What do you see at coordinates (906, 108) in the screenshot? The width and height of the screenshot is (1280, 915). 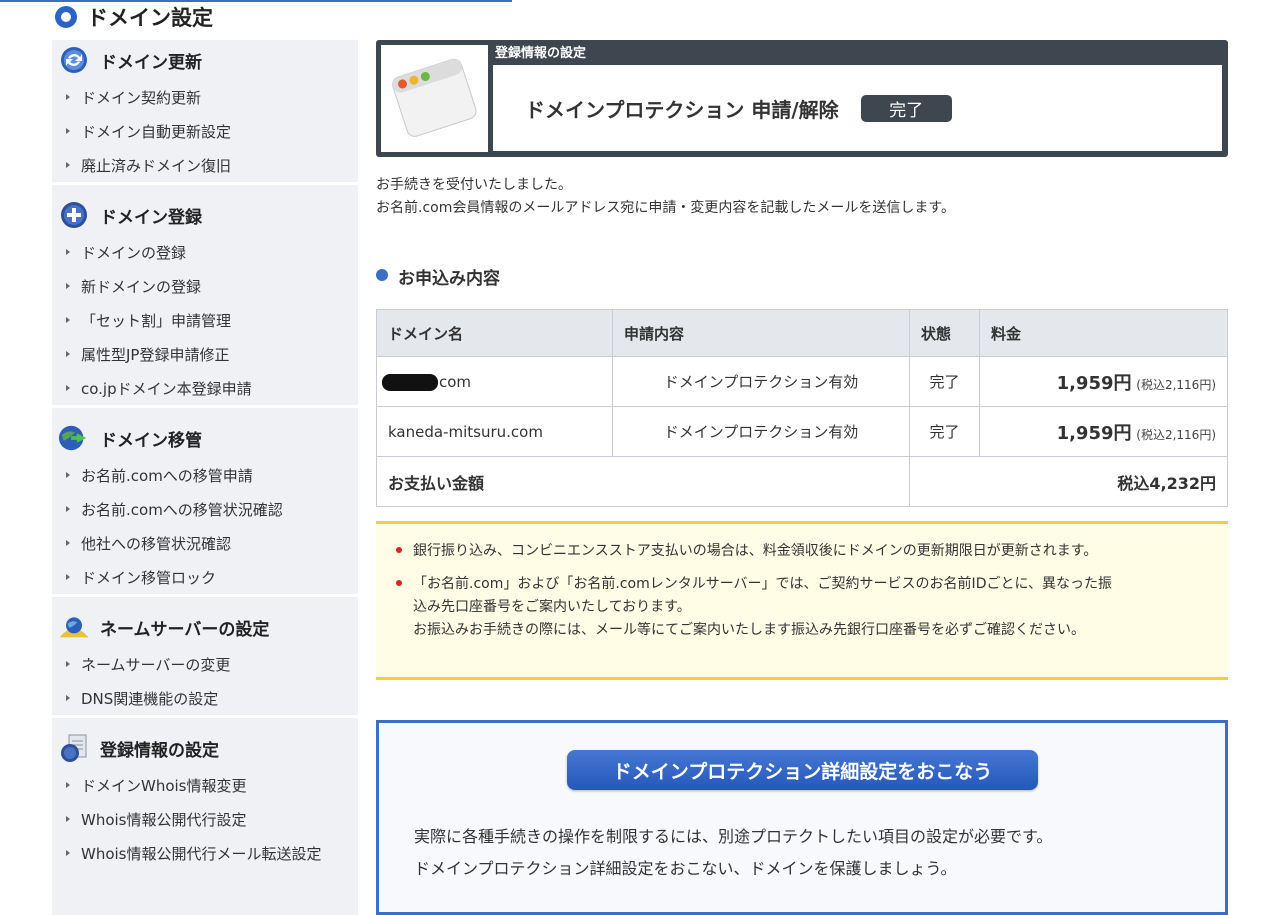 I see `status-badge: 完了` at bounding box center [906, 108].